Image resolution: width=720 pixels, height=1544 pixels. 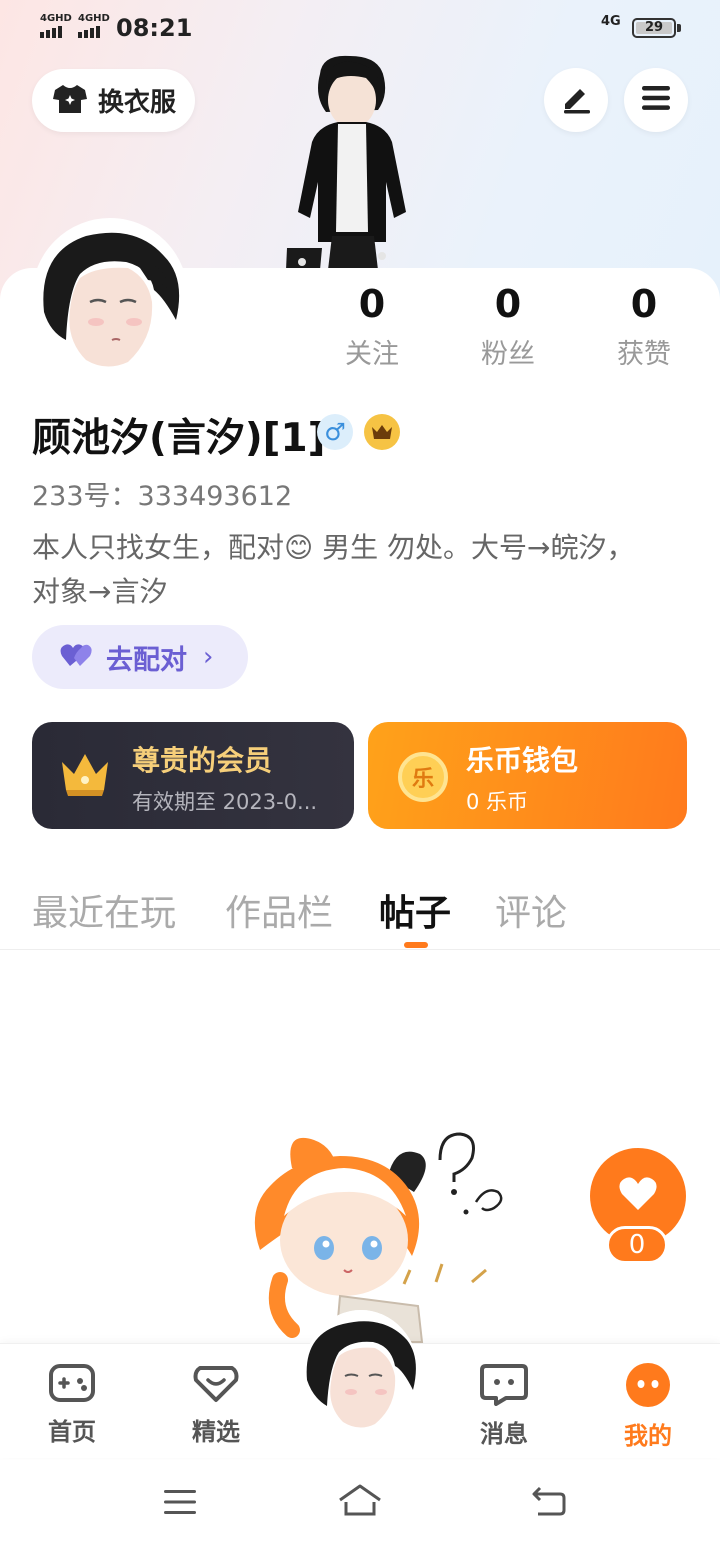 I want to click on following-label: 关注, so click(x=372, y=354).